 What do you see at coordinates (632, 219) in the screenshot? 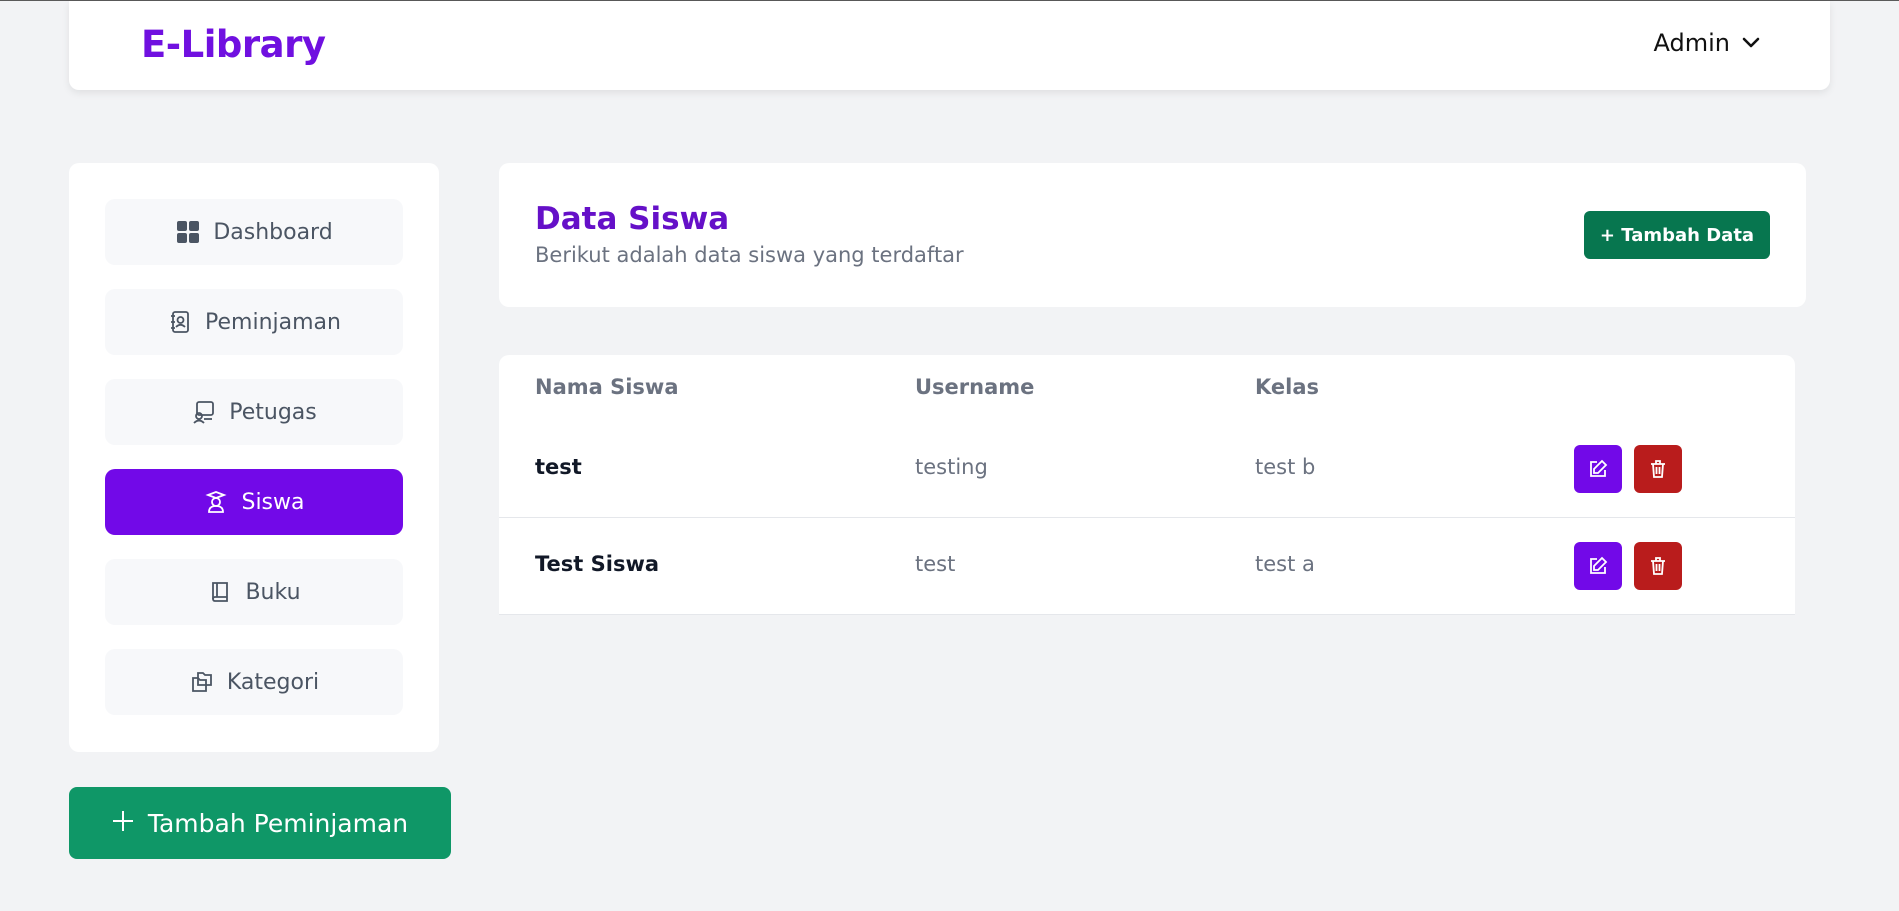
I see `page-title: Data Siswa` at bounding box center [632, 219].